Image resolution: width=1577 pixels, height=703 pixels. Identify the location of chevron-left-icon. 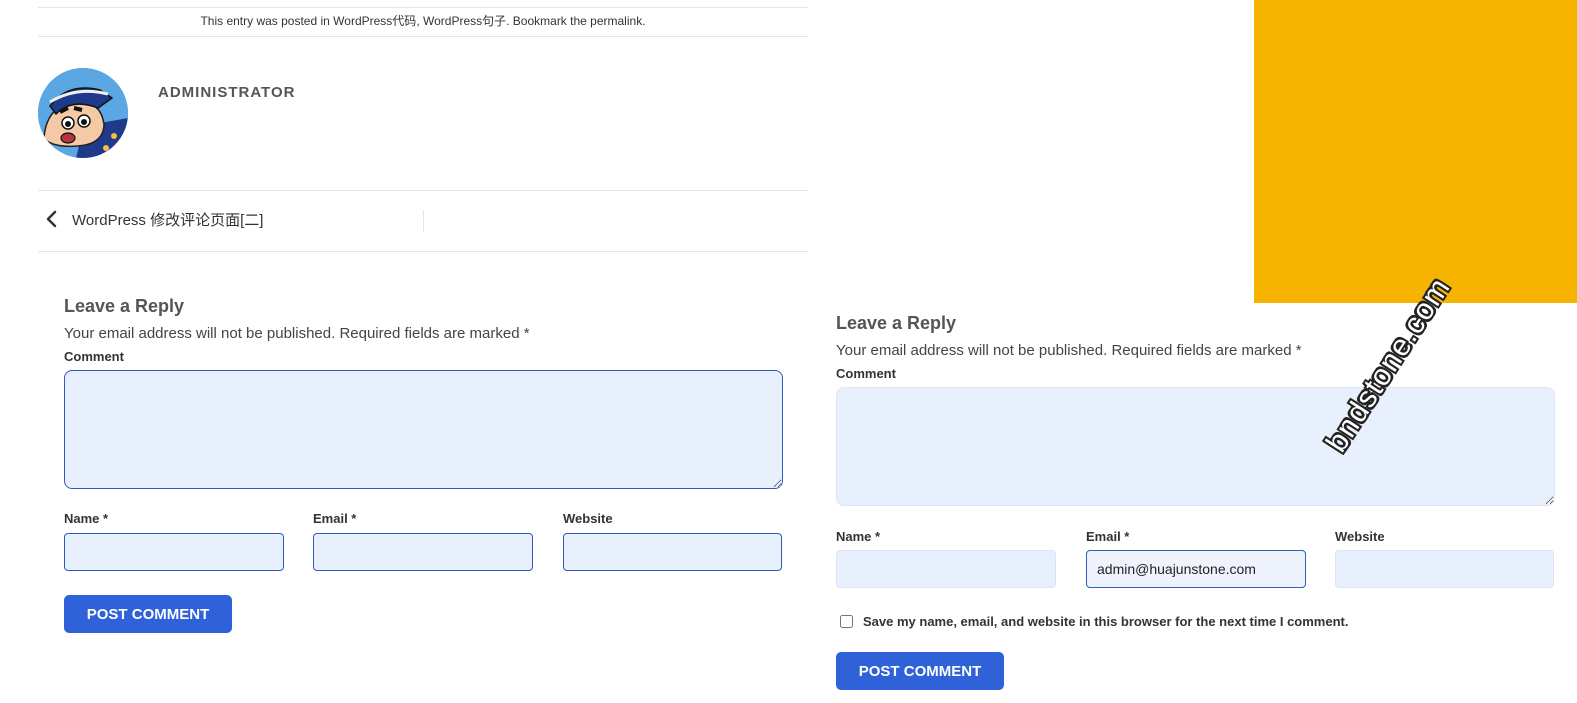
(51, 219).